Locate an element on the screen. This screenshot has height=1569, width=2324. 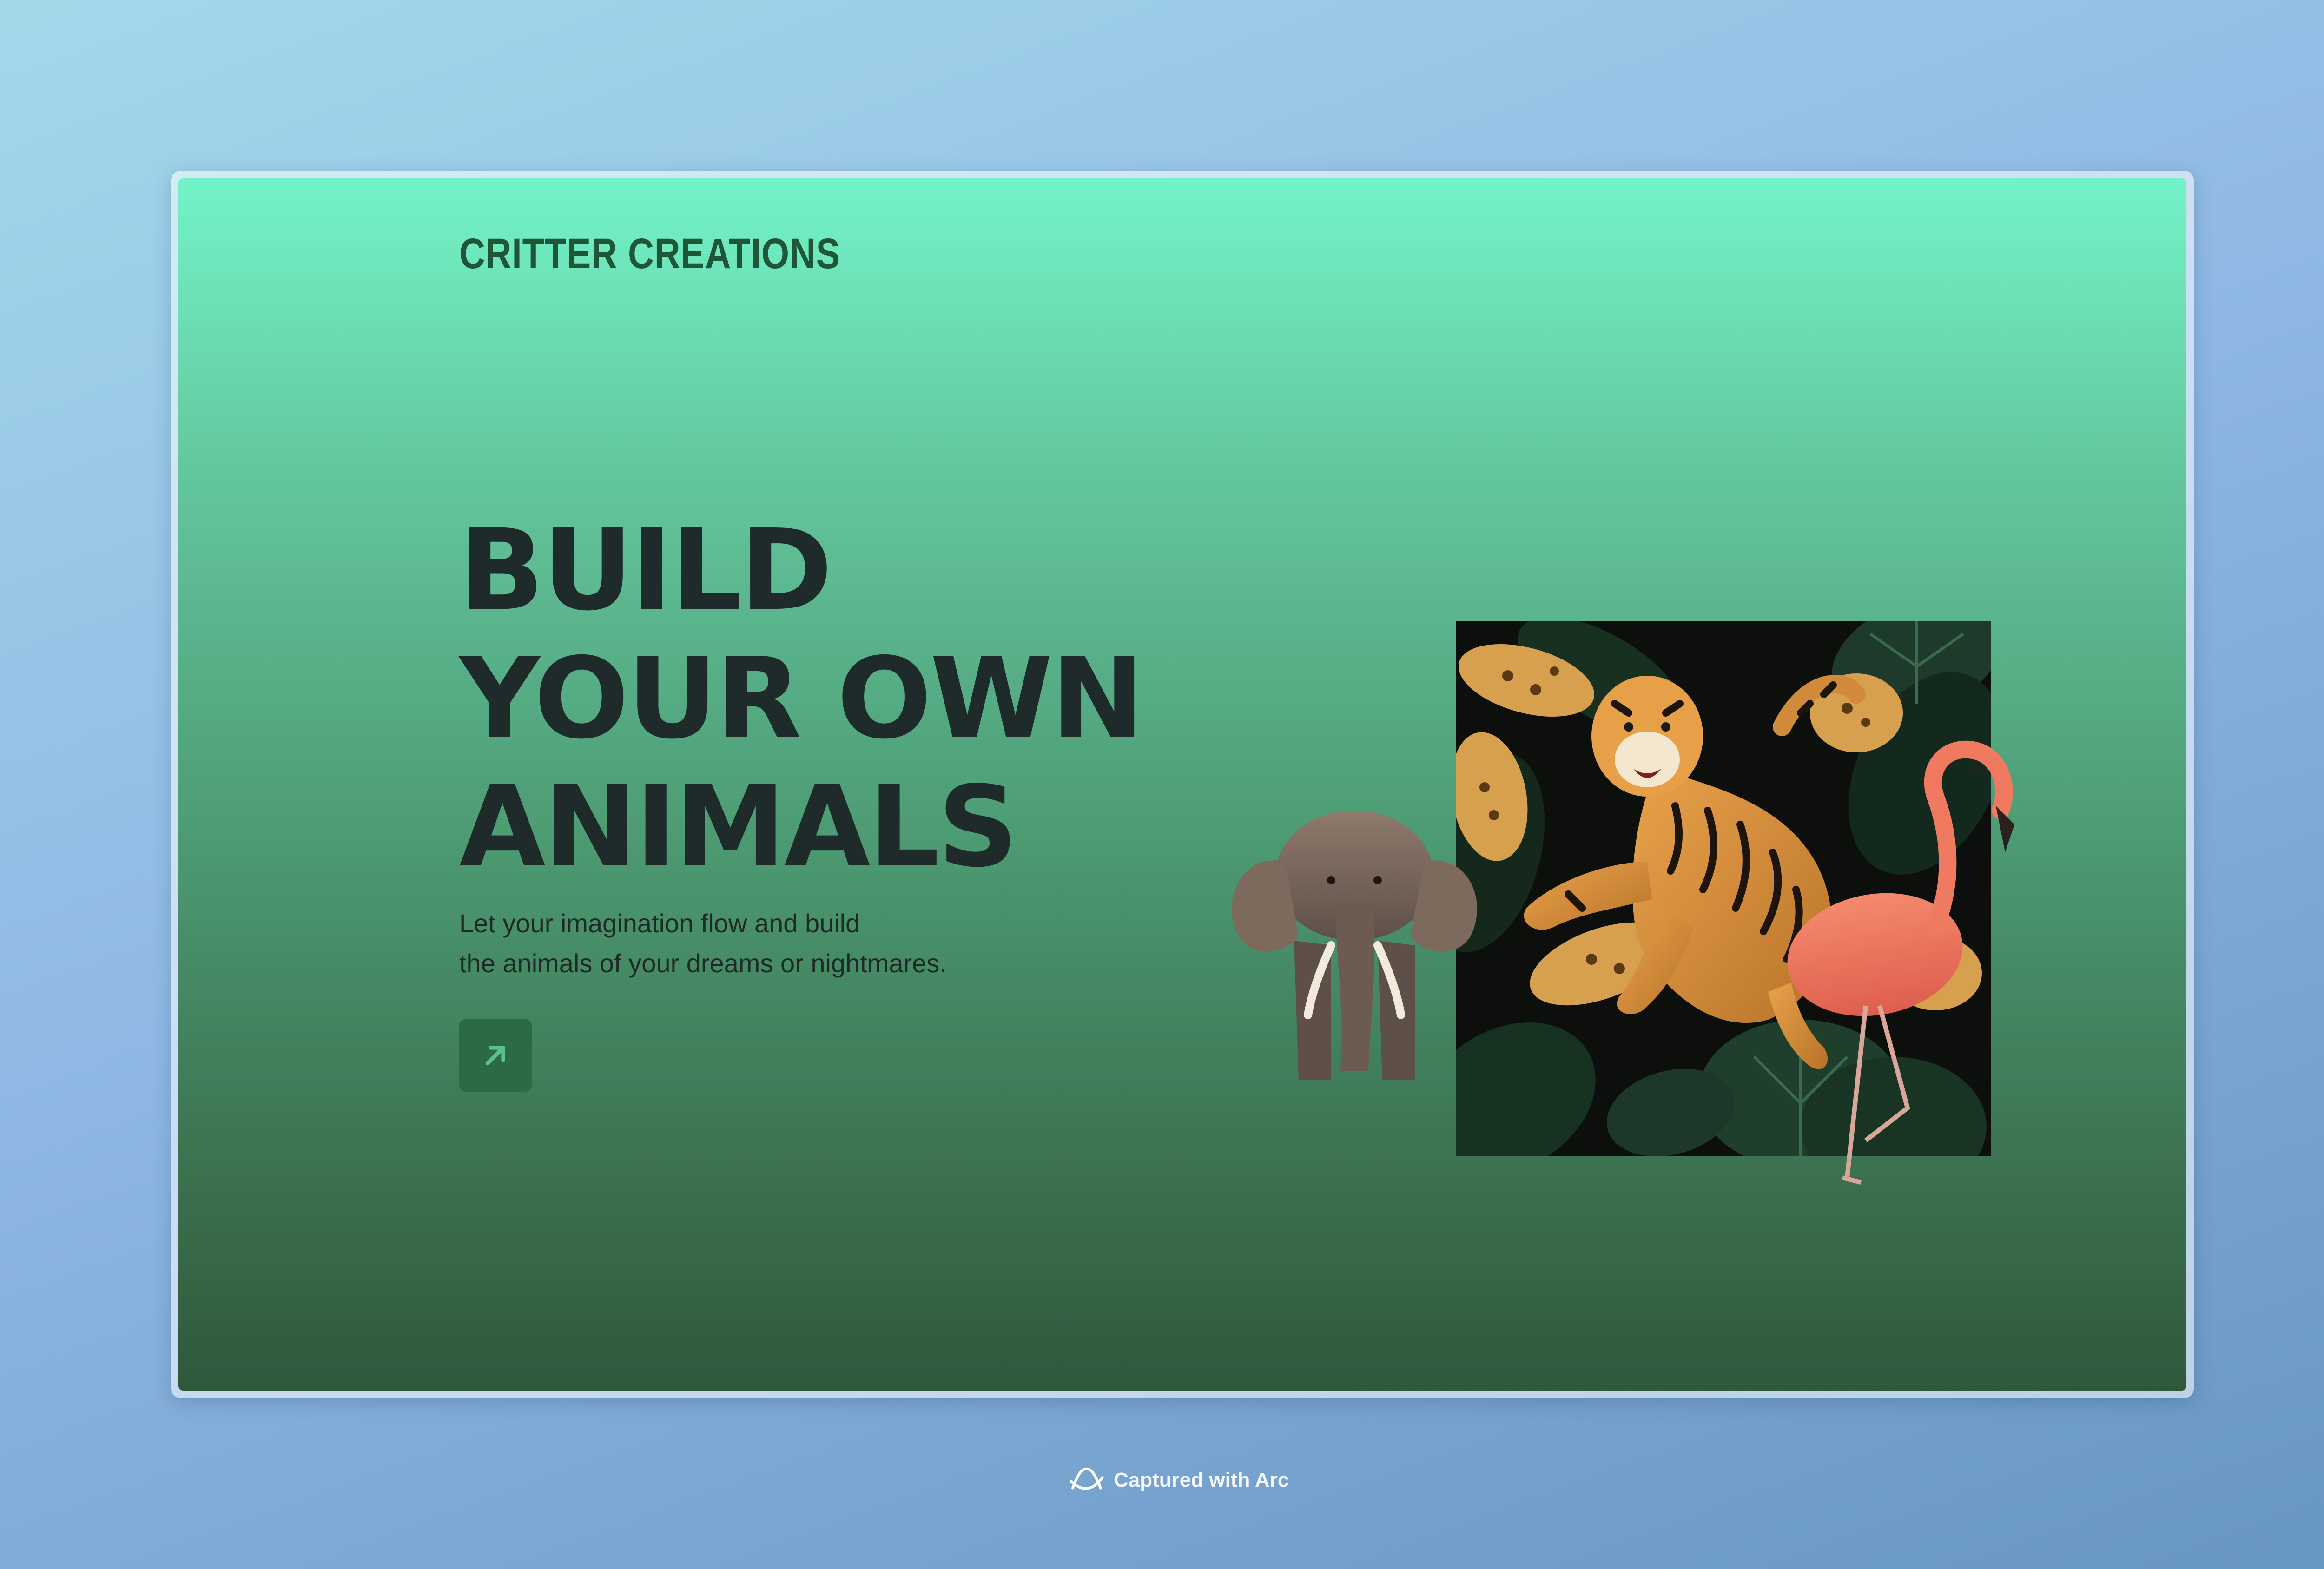
capture-footer: Captured with Arc is located at coordinates (1179, 1480).